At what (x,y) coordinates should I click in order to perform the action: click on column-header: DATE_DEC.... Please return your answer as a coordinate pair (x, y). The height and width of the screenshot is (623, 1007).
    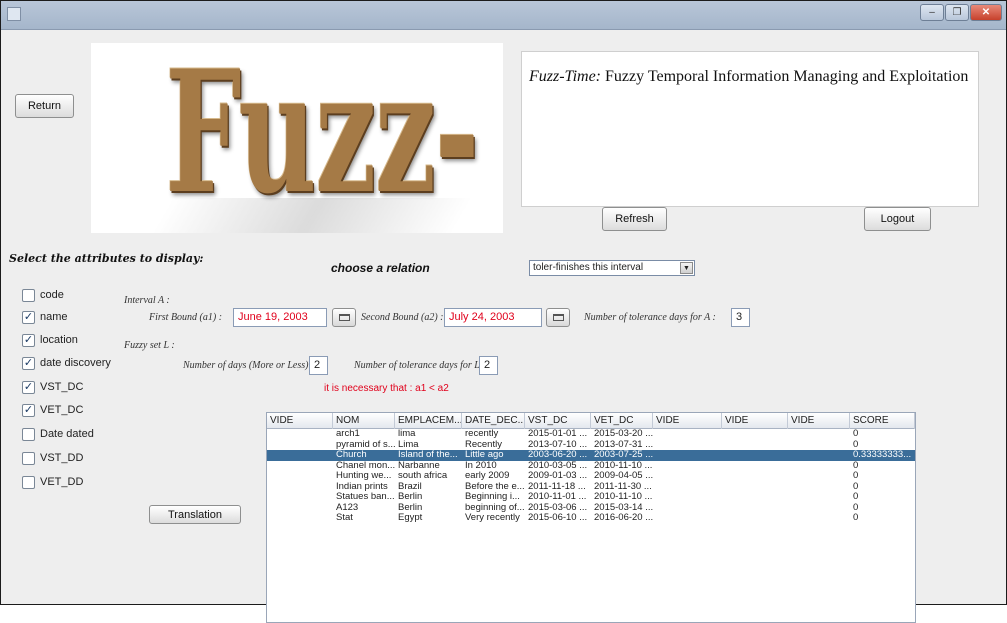
    Looking at the image, I should click on (493, 421).